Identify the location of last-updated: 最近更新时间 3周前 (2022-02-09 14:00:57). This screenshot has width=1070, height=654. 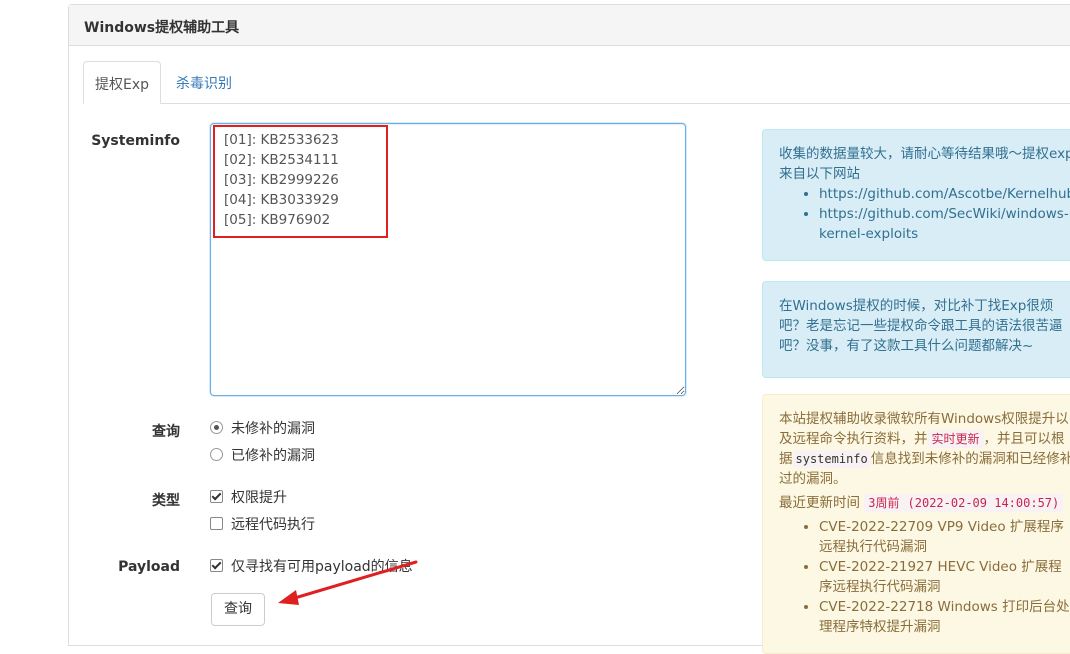
(924, 503).